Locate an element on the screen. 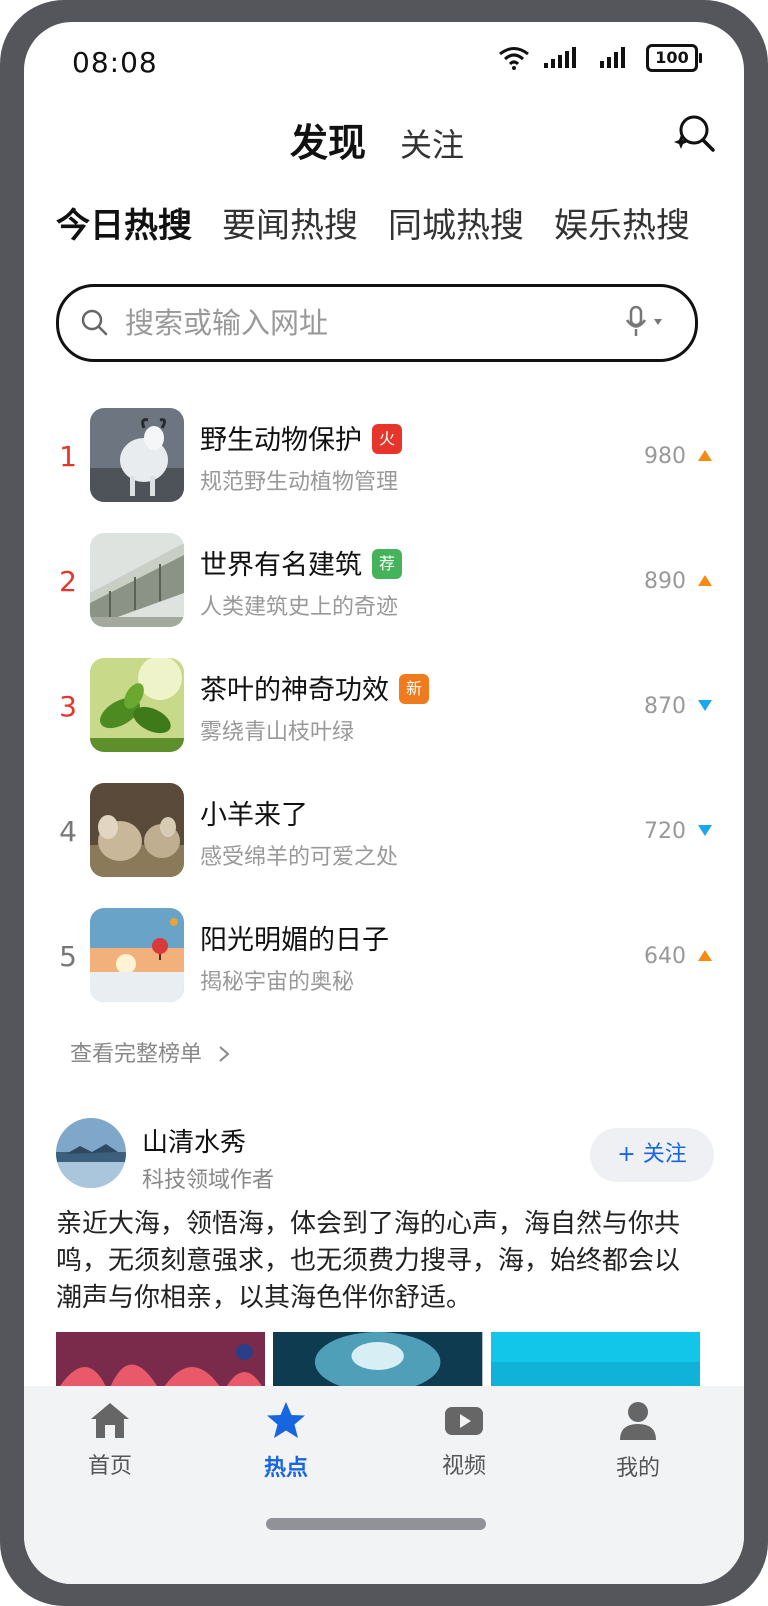 The image size is (768, 1606). tab-today-hot: 今日热搜 is located at coordinates (124, 222).